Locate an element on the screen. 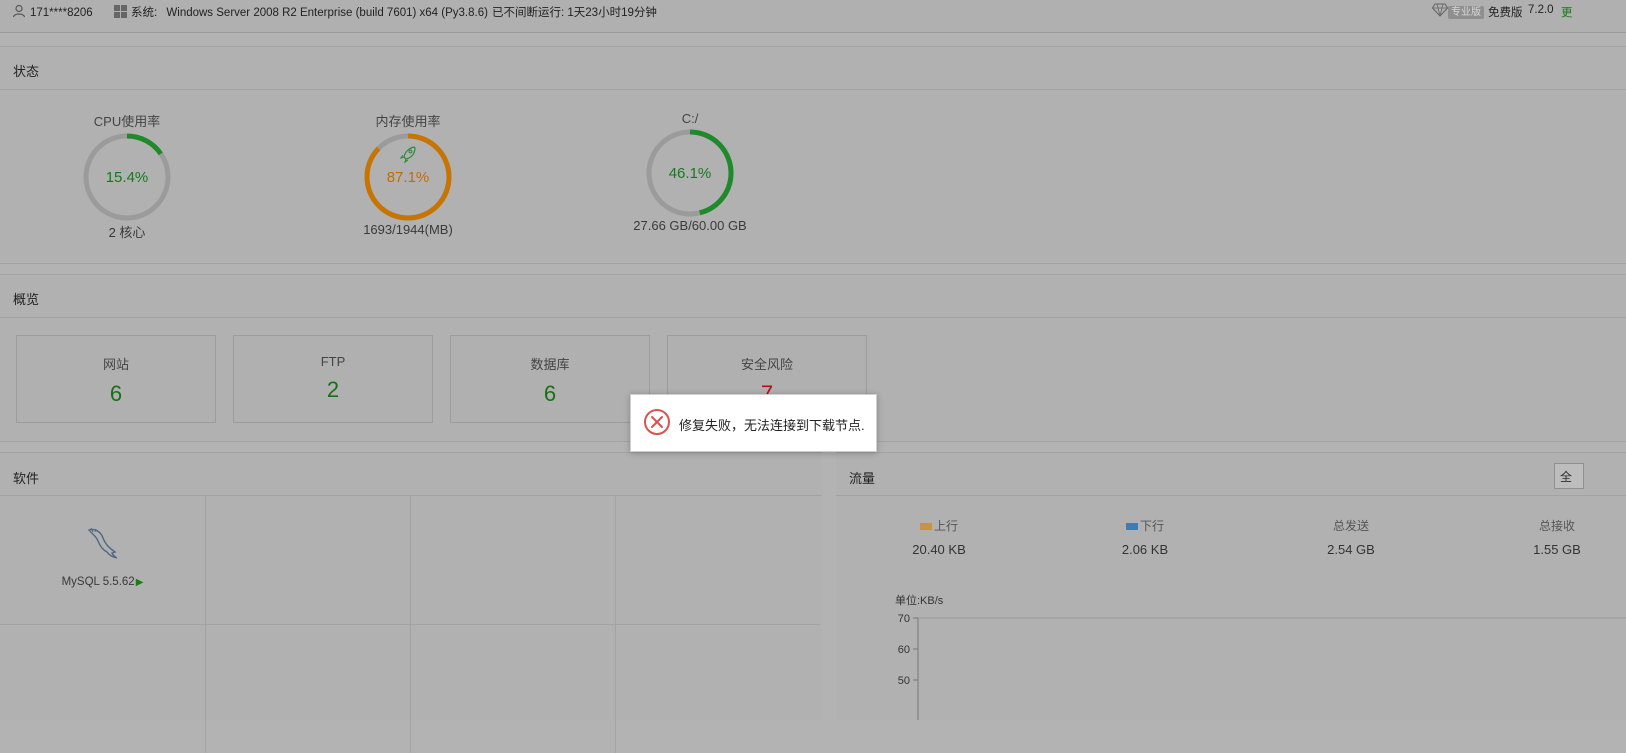 This screenshot has width=1626, height=753. system-label: 系统: is located at coordinates (144, 13).